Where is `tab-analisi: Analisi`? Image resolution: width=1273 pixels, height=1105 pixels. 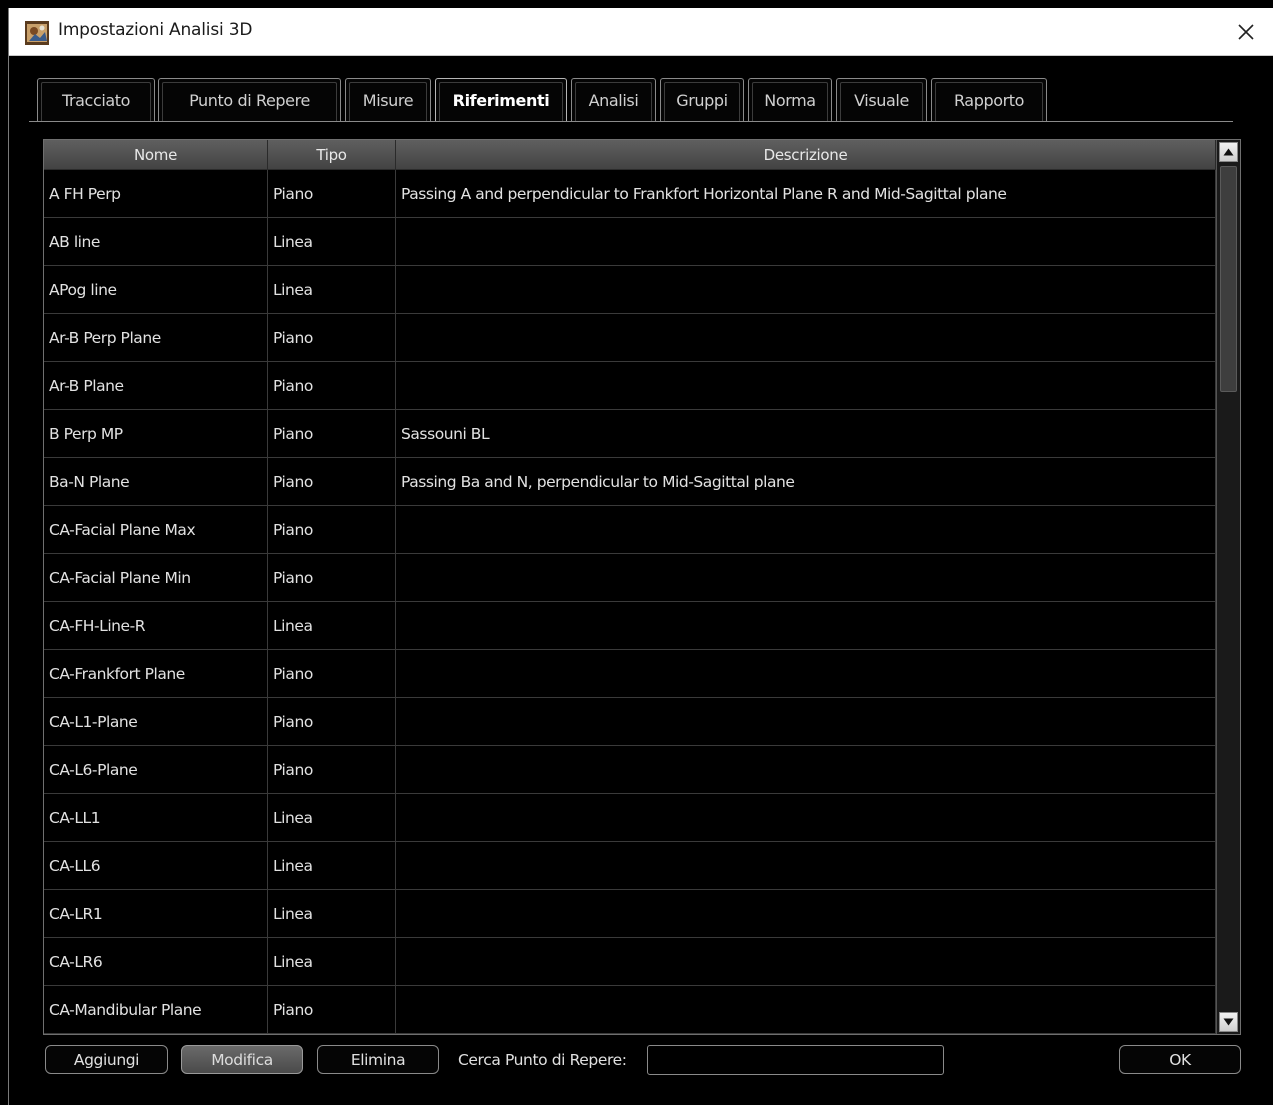 tab-analisi: Analisi is located at coordinates (613, 99).